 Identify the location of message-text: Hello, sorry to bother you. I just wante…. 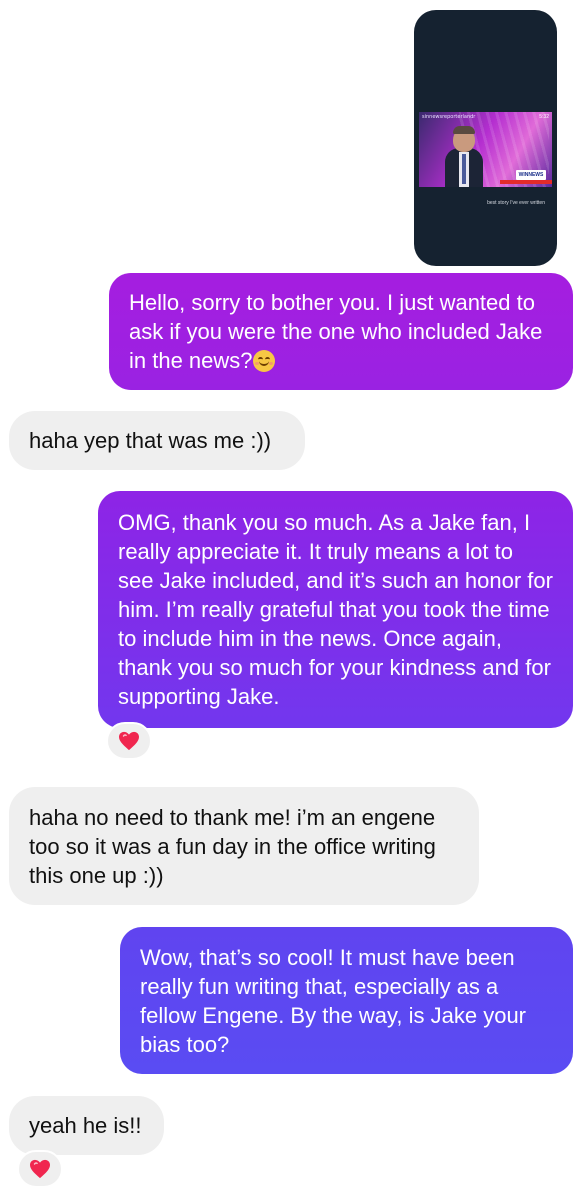
(336, 331).